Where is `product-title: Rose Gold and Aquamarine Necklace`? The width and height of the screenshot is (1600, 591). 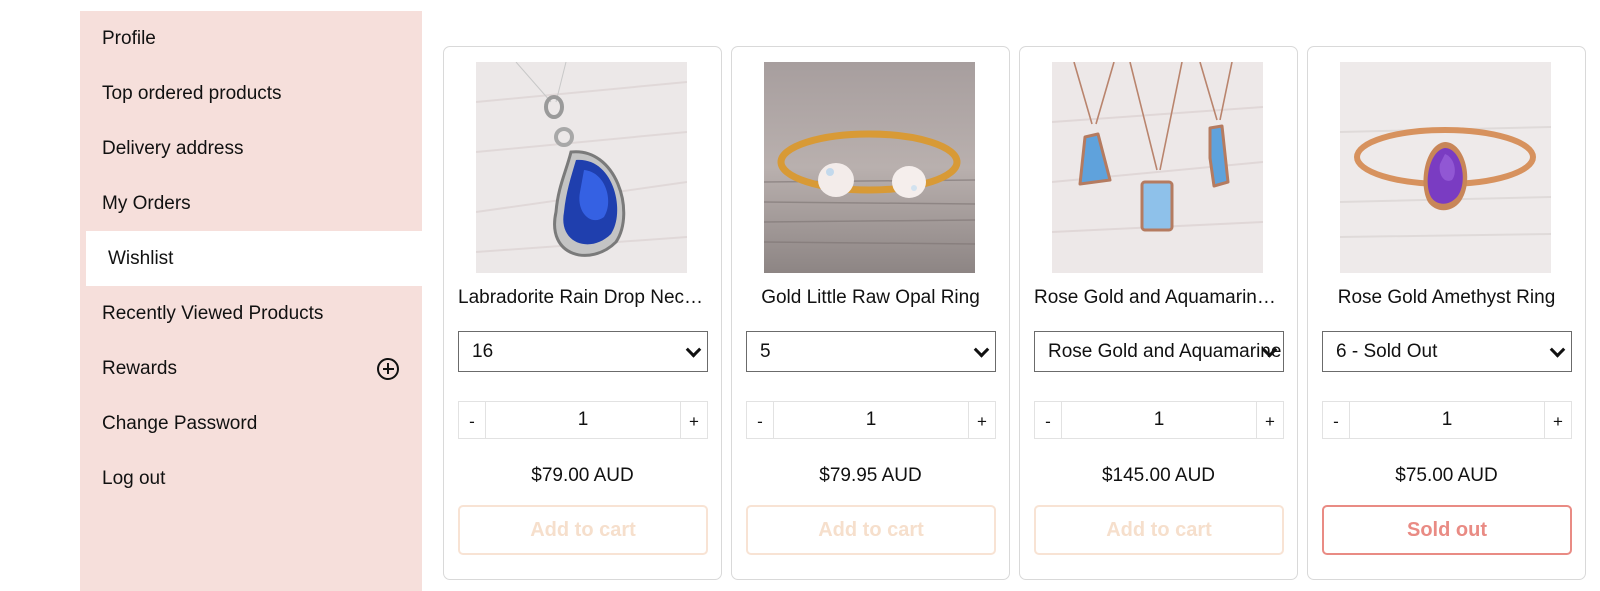 product-title: Rose Gold and Aquamarine Necklace is located at coordinates (1158, 298).